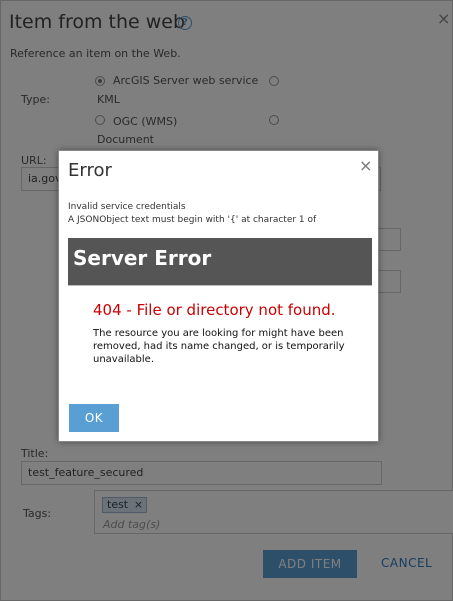 The image size is (453, 601). I want to click on error-404-heading: 404 - File or directory not found., so click(214, 310).